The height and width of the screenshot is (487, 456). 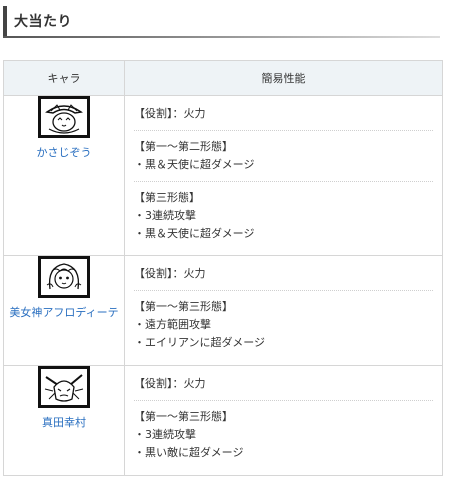 What do you see at coordinates (183, 146) in the screenshot?
I see `block-title: 【第一～第二形態】` at bounding box center [183, 146].